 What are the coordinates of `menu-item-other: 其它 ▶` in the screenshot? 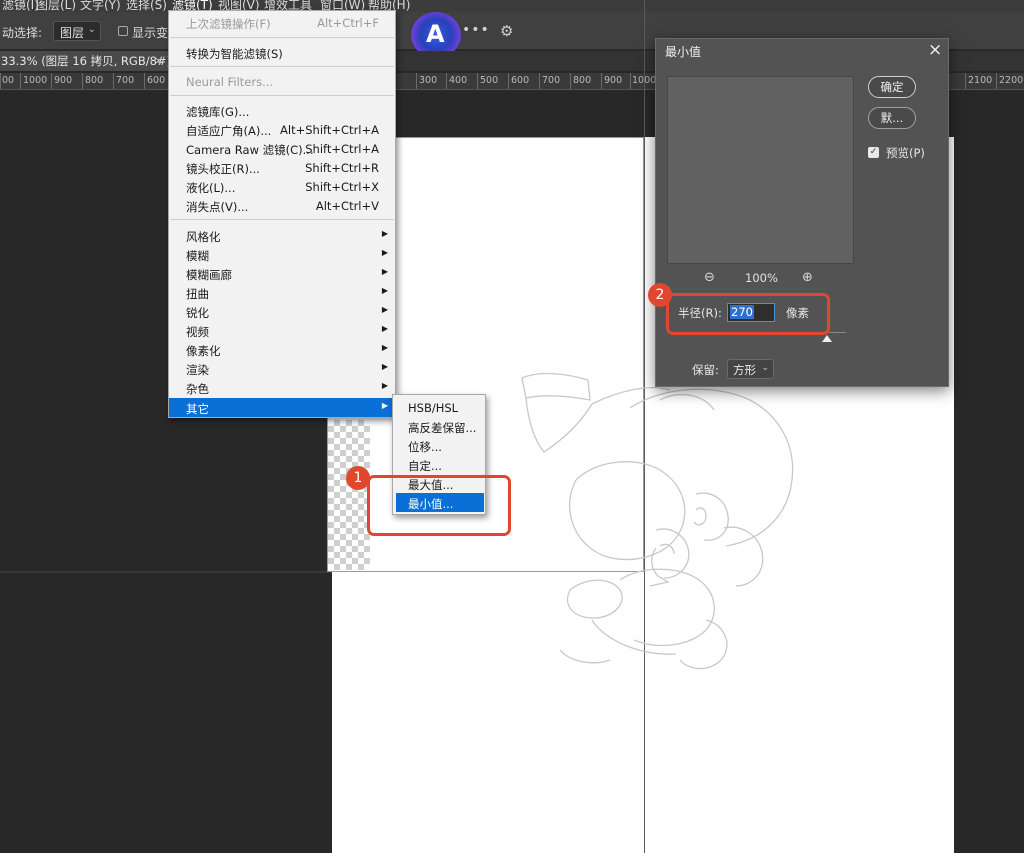 It's located at (282, 407).